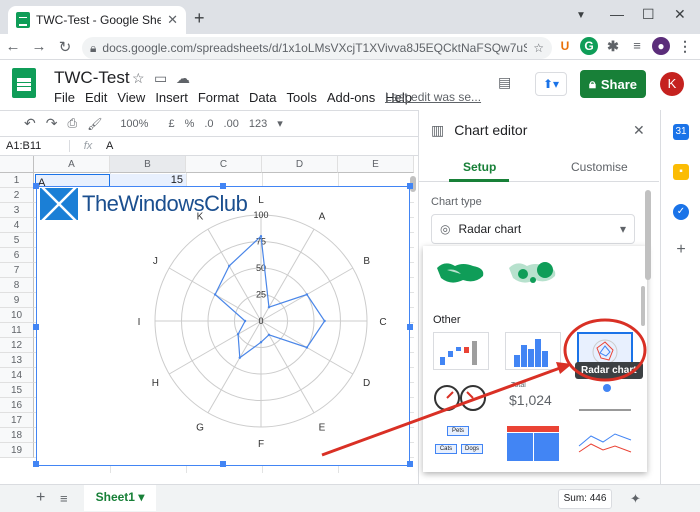 The image size is (700, 512). What do you see at coordinates (681, 212) in the screenshot?
I see `tasks-icon: ✓` at bounding box center [681, 212].